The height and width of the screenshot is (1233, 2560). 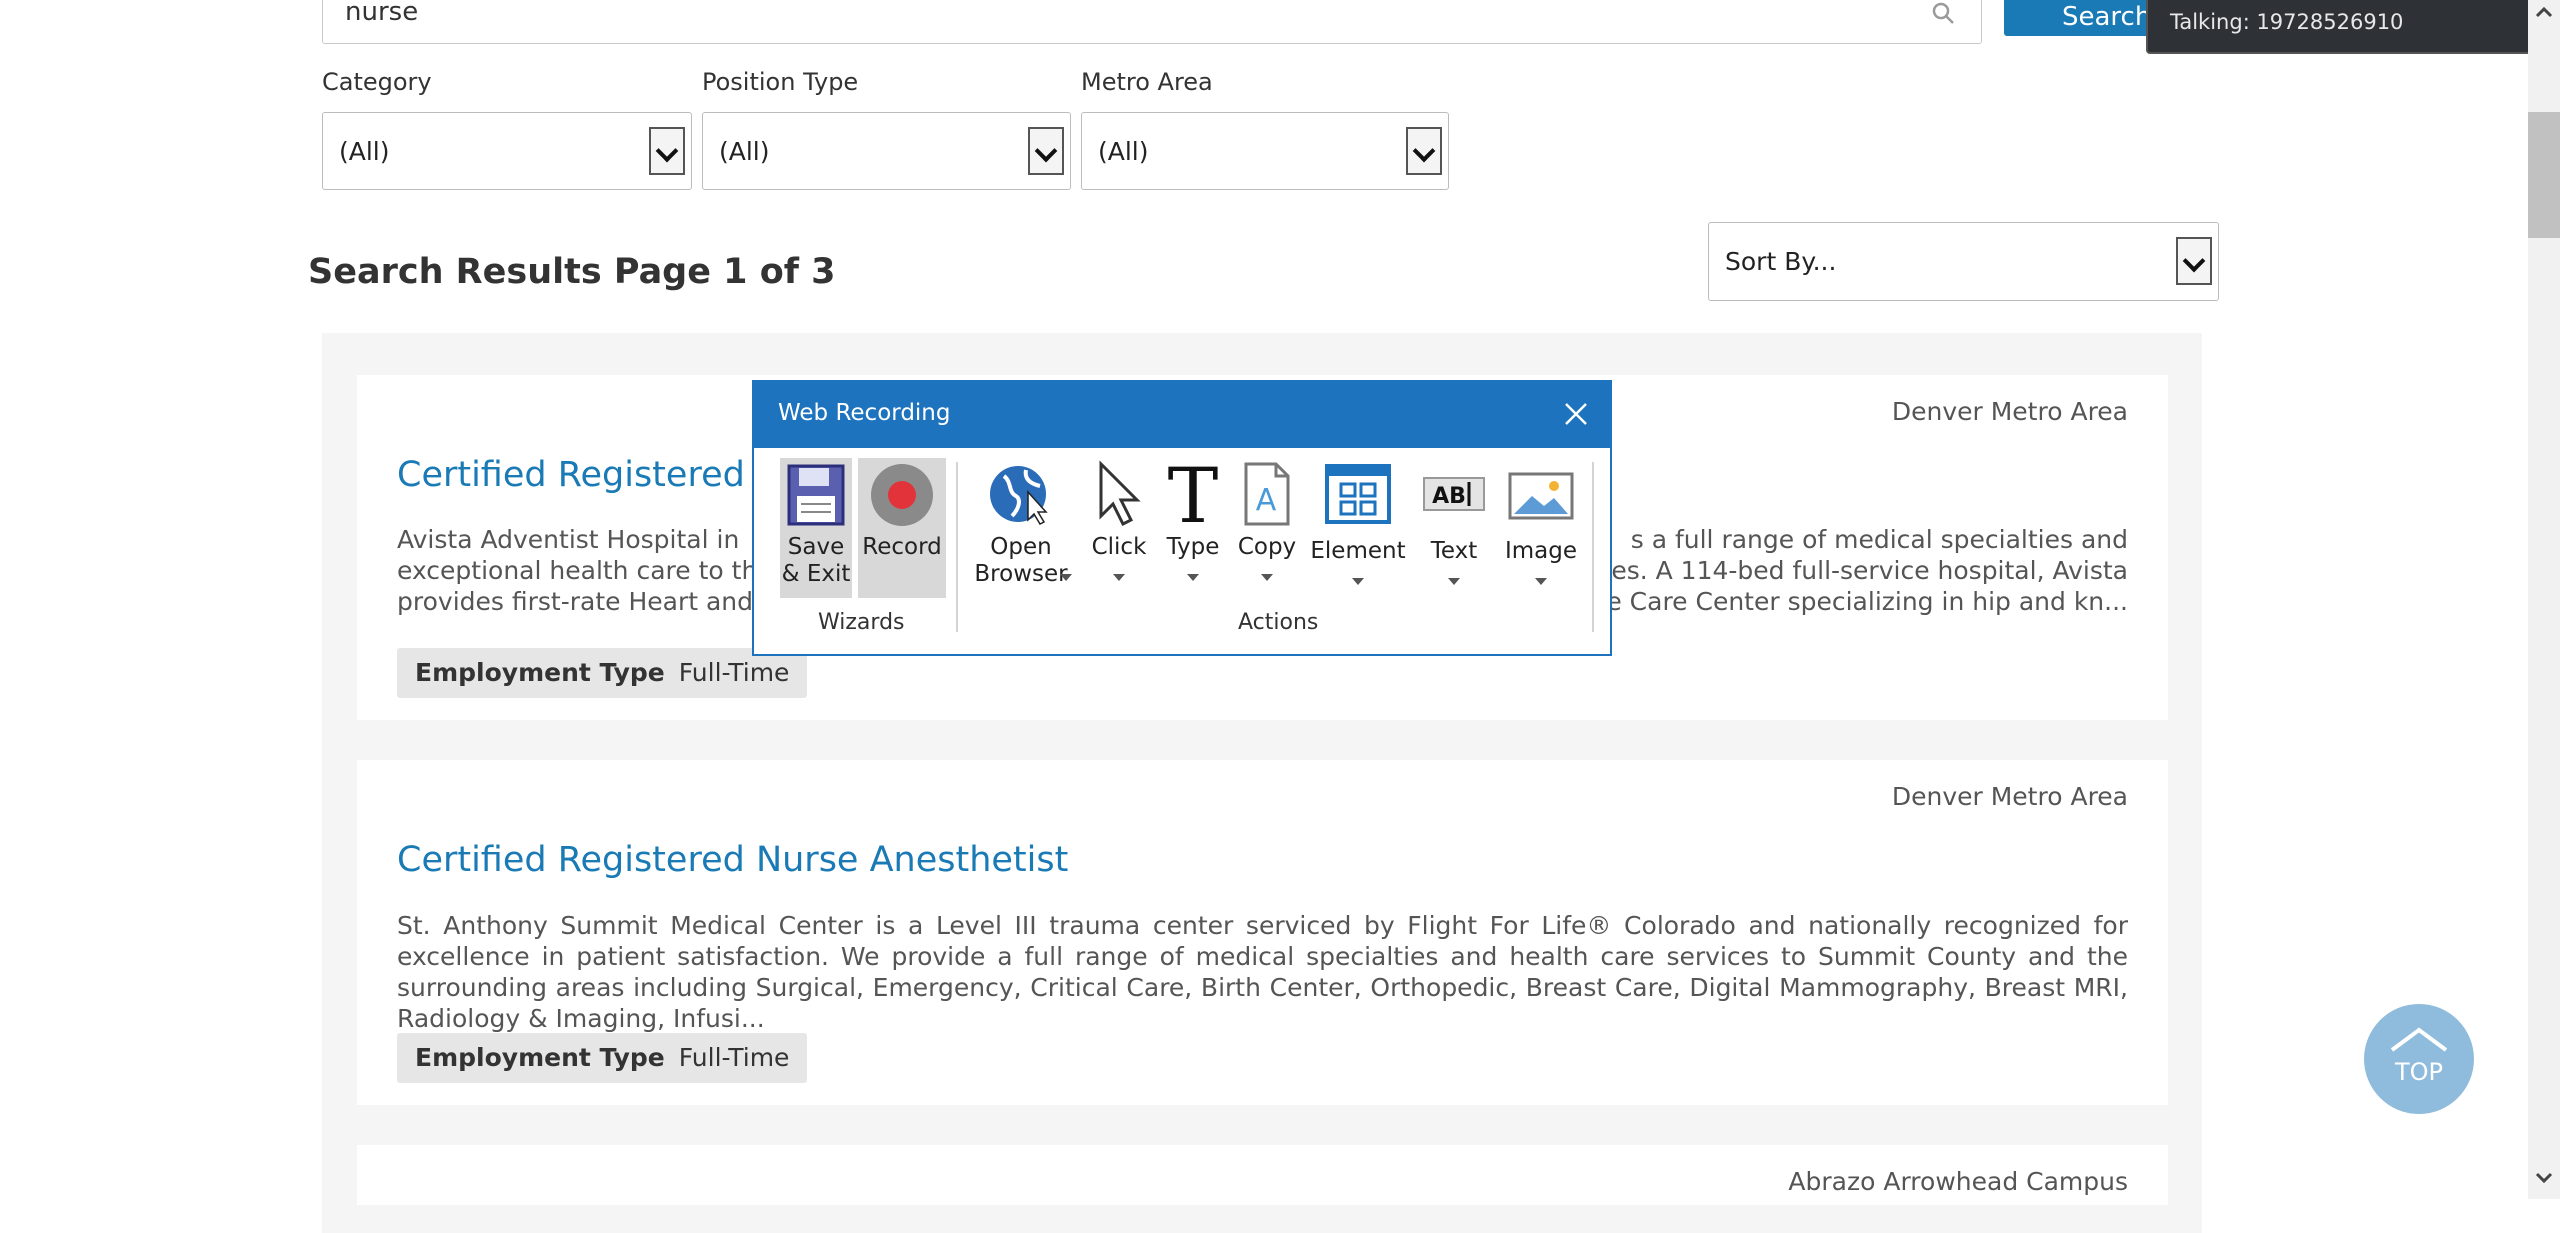 I want to click on record-icon, so click(x=902, y=495).